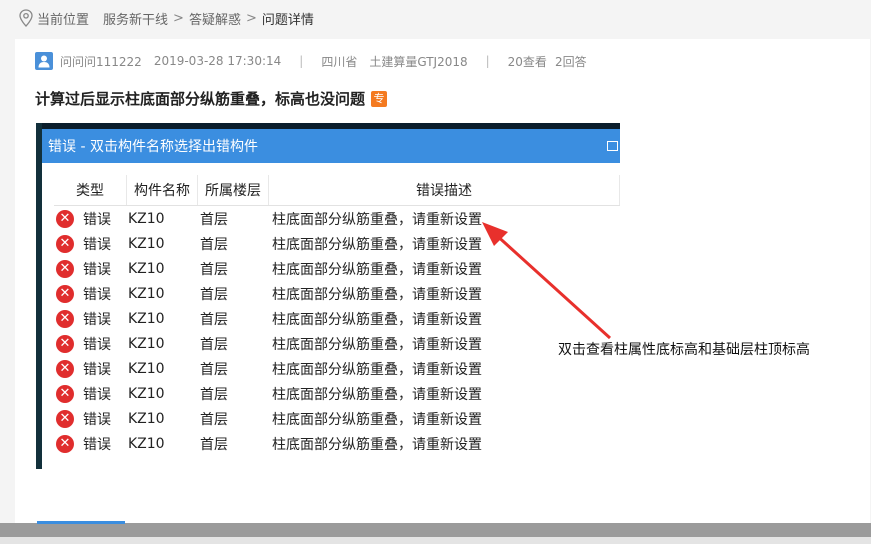 This screenshot has width=871, height=544. What do you see at coordinates (63, 20) in the screenshot?
I see `breadcrumb-location-label: 当前位置` at bounding box center [63, 20].